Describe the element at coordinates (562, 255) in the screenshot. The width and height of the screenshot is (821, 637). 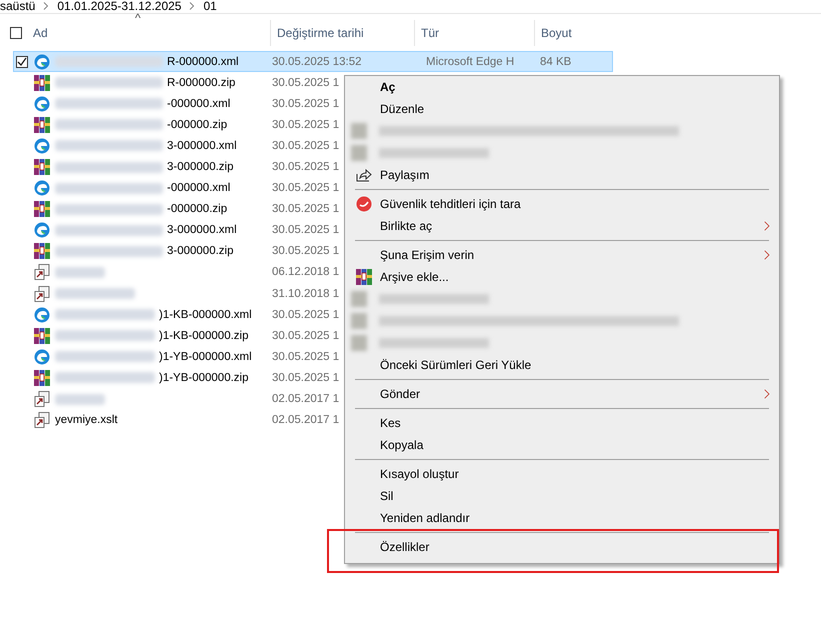
I see `menu-item: Şuna Erişim verin` at that location.